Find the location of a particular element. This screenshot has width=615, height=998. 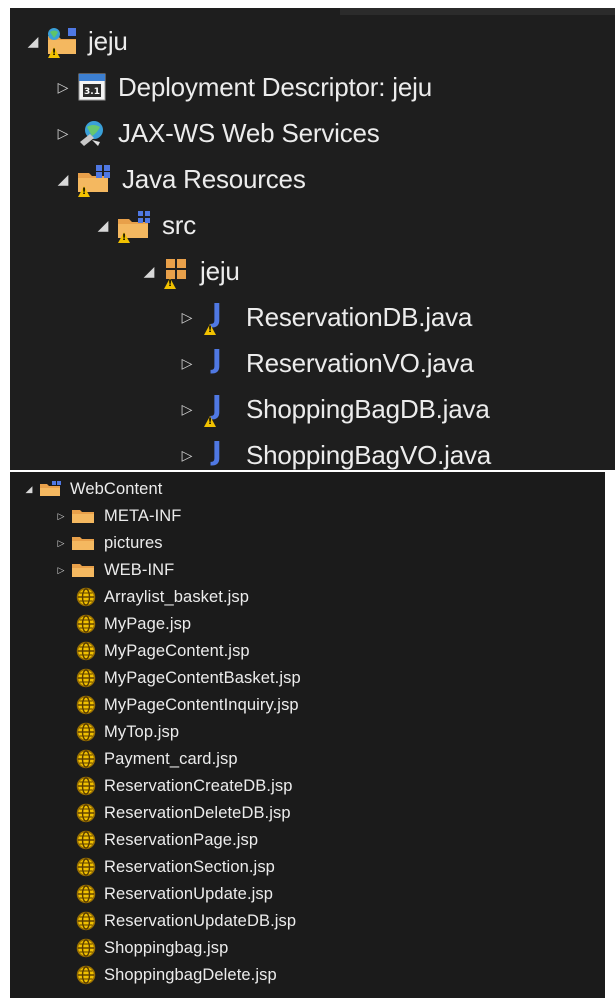

src-label: src is located at coordinates (179, 224).